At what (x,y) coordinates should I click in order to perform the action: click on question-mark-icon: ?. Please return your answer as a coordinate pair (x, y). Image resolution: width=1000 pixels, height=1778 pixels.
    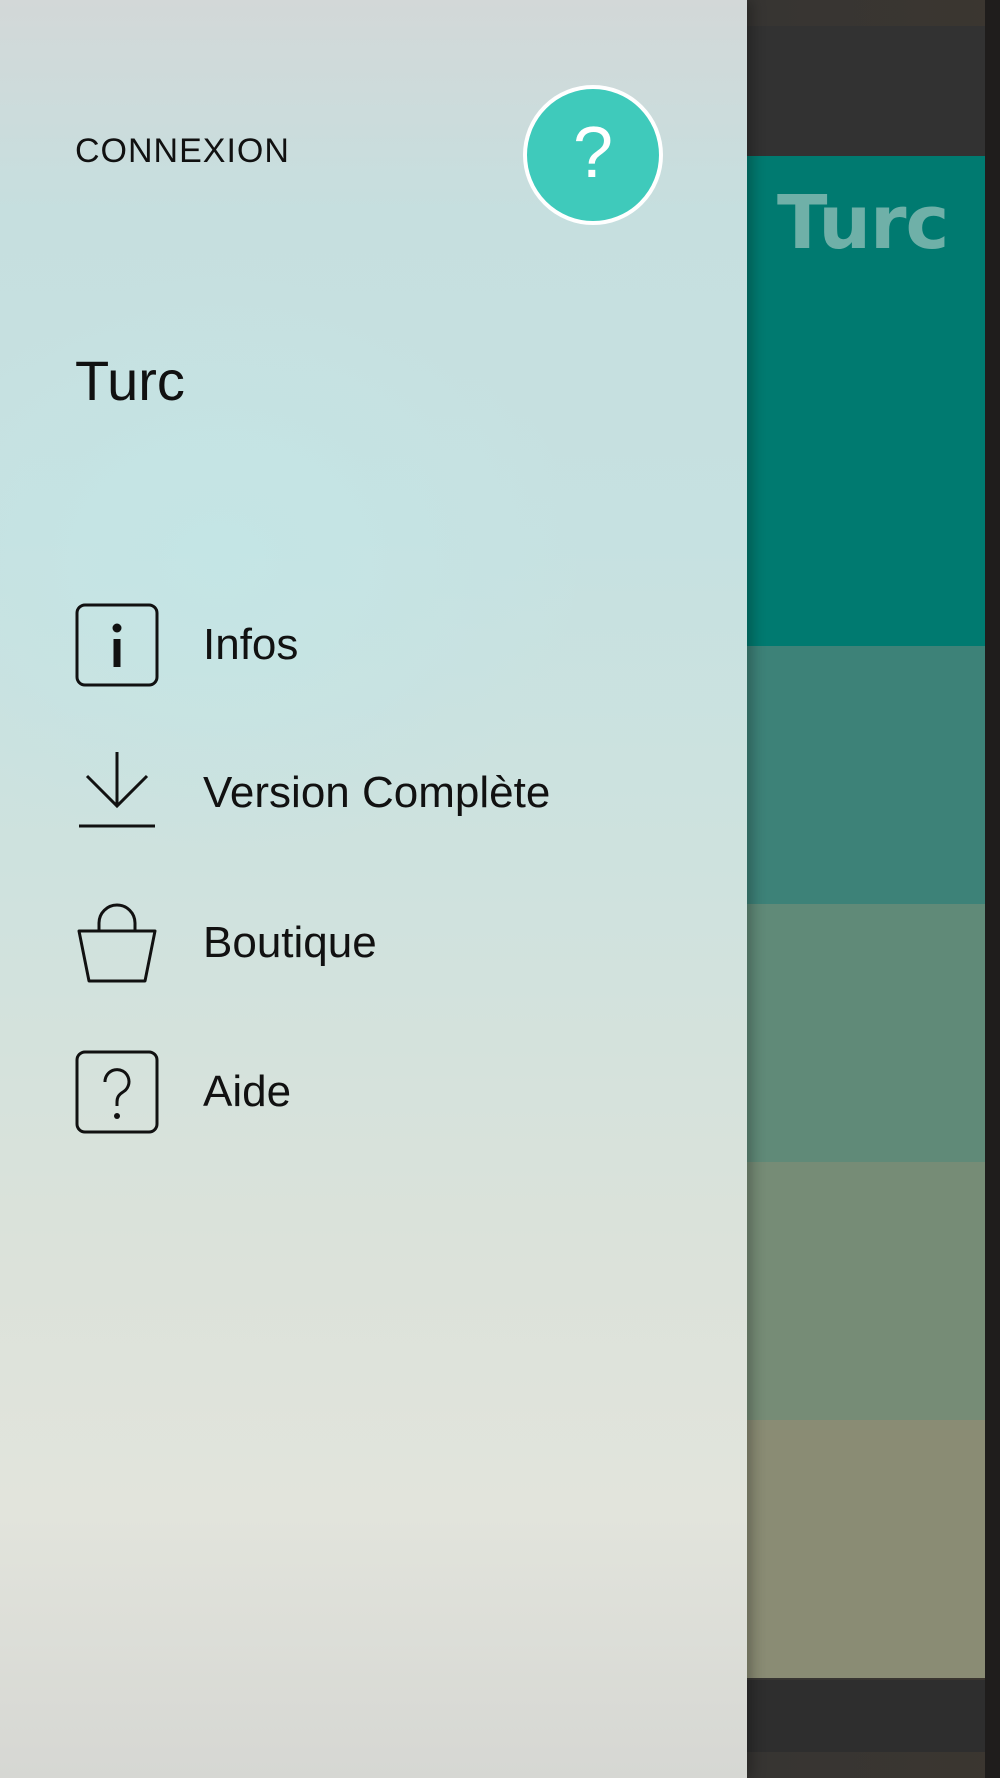
    Looking at the image, I should click on (593, 153).